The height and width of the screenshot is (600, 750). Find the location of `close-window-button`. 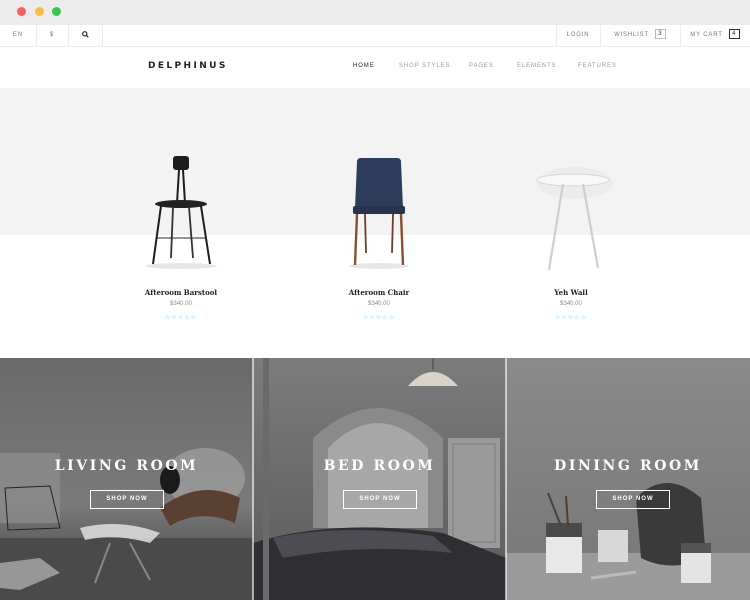

close-window-button is located at coordinates (21, 11).